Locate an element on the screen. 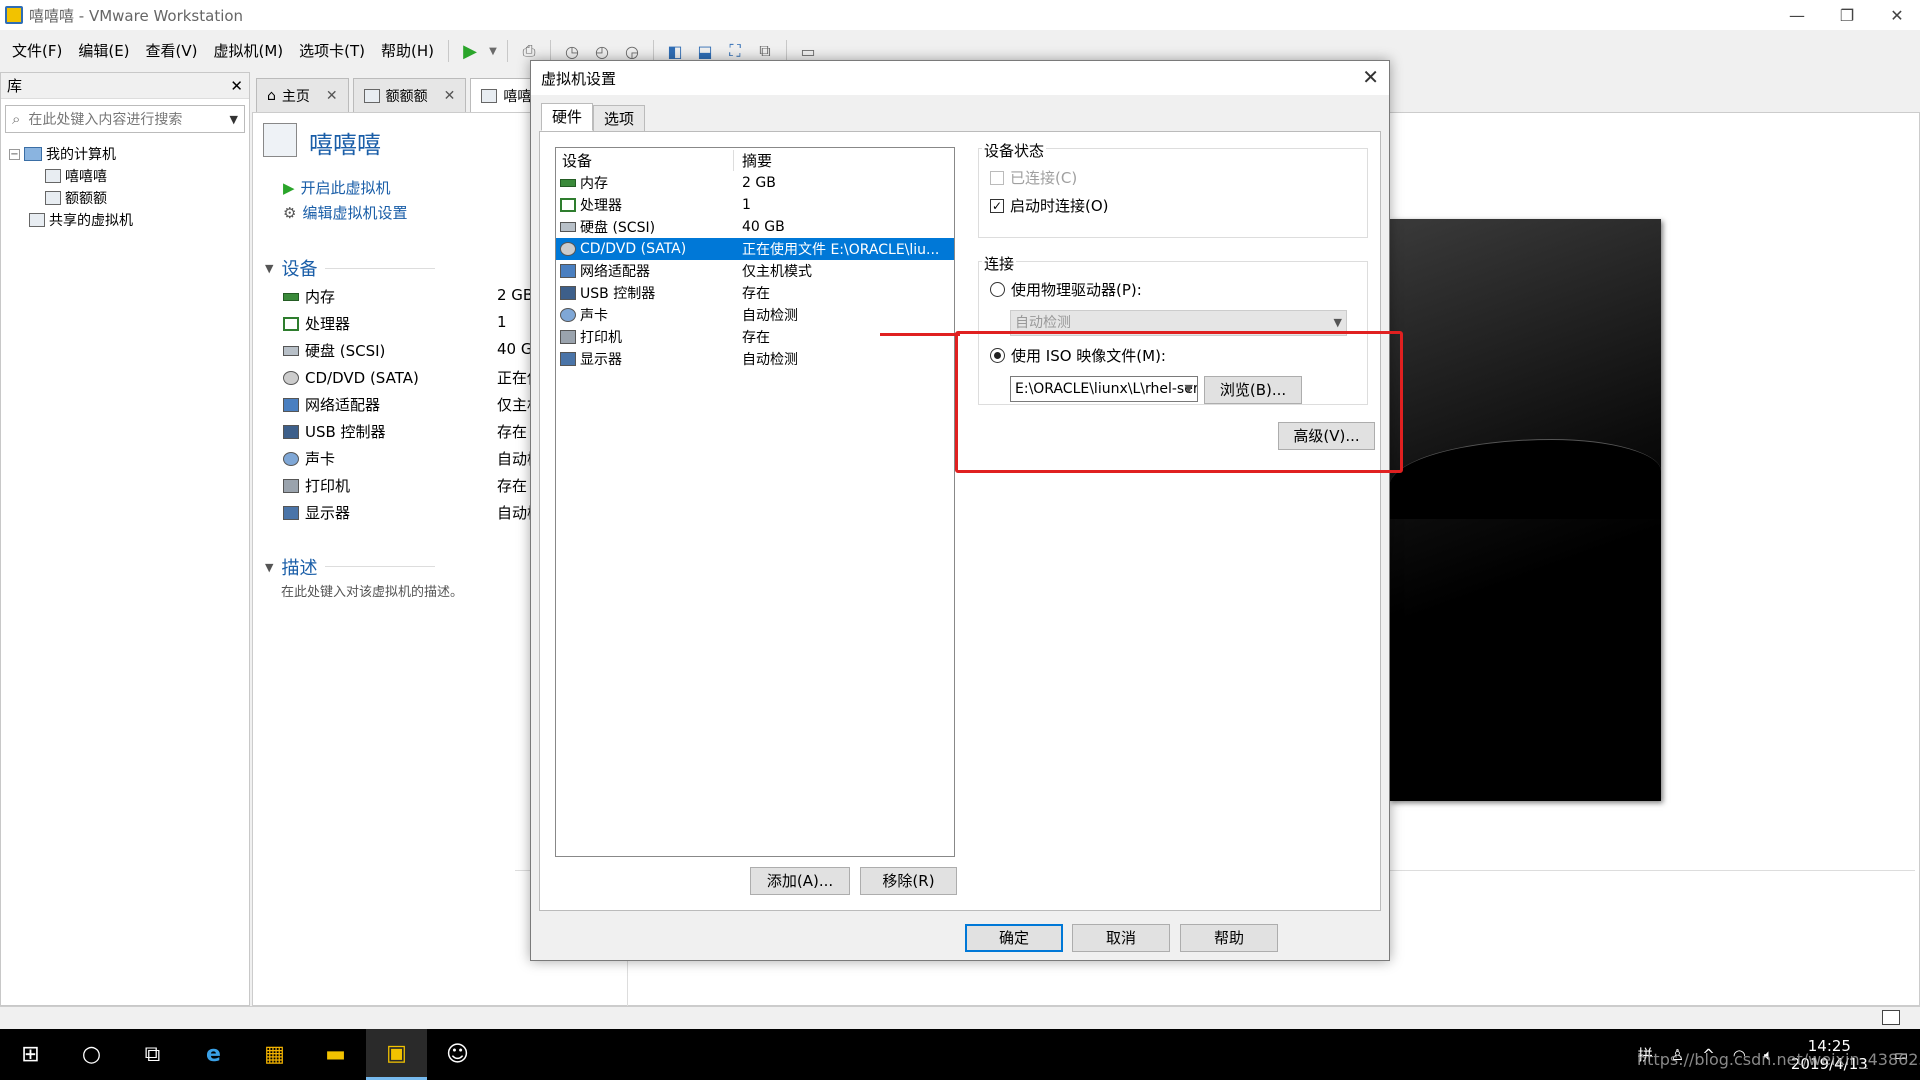 The image size is (1920, 1080). menu-view: 查看(V) is located at coordinates (172, 51).